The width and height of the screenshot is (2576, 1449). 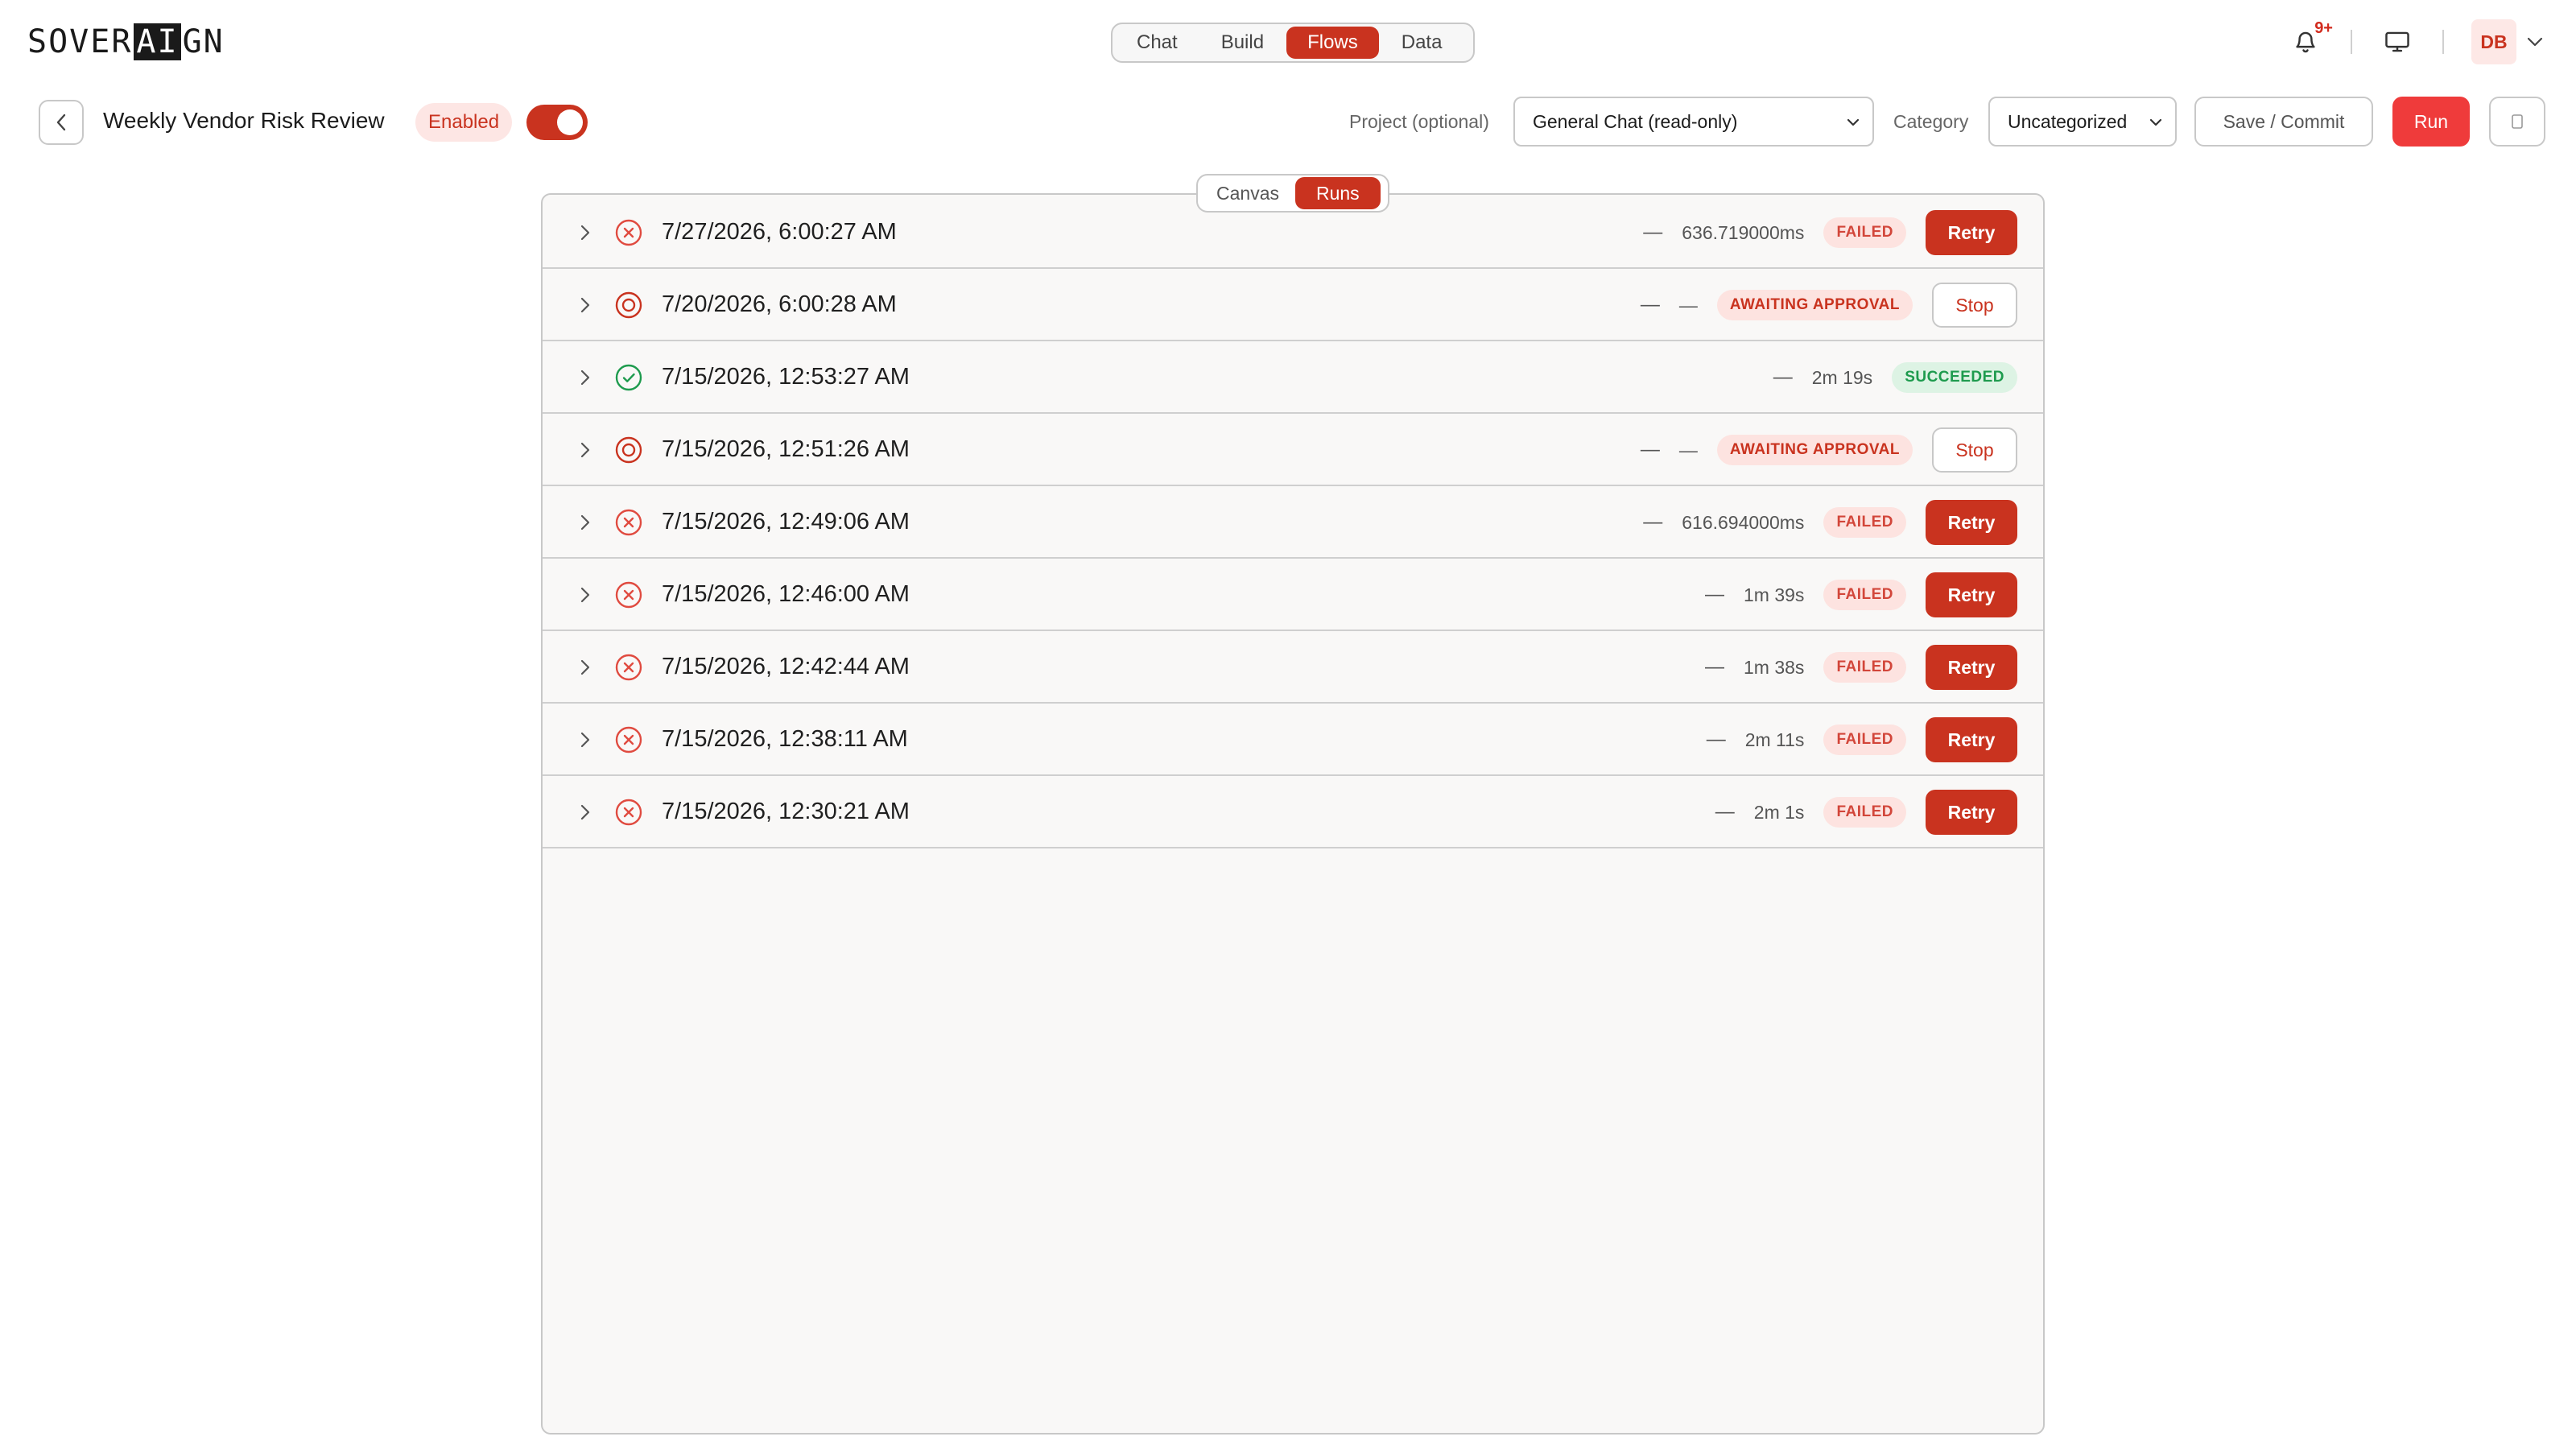 I want to click on notifications-button: 9+, so click(x=2310, y=39).